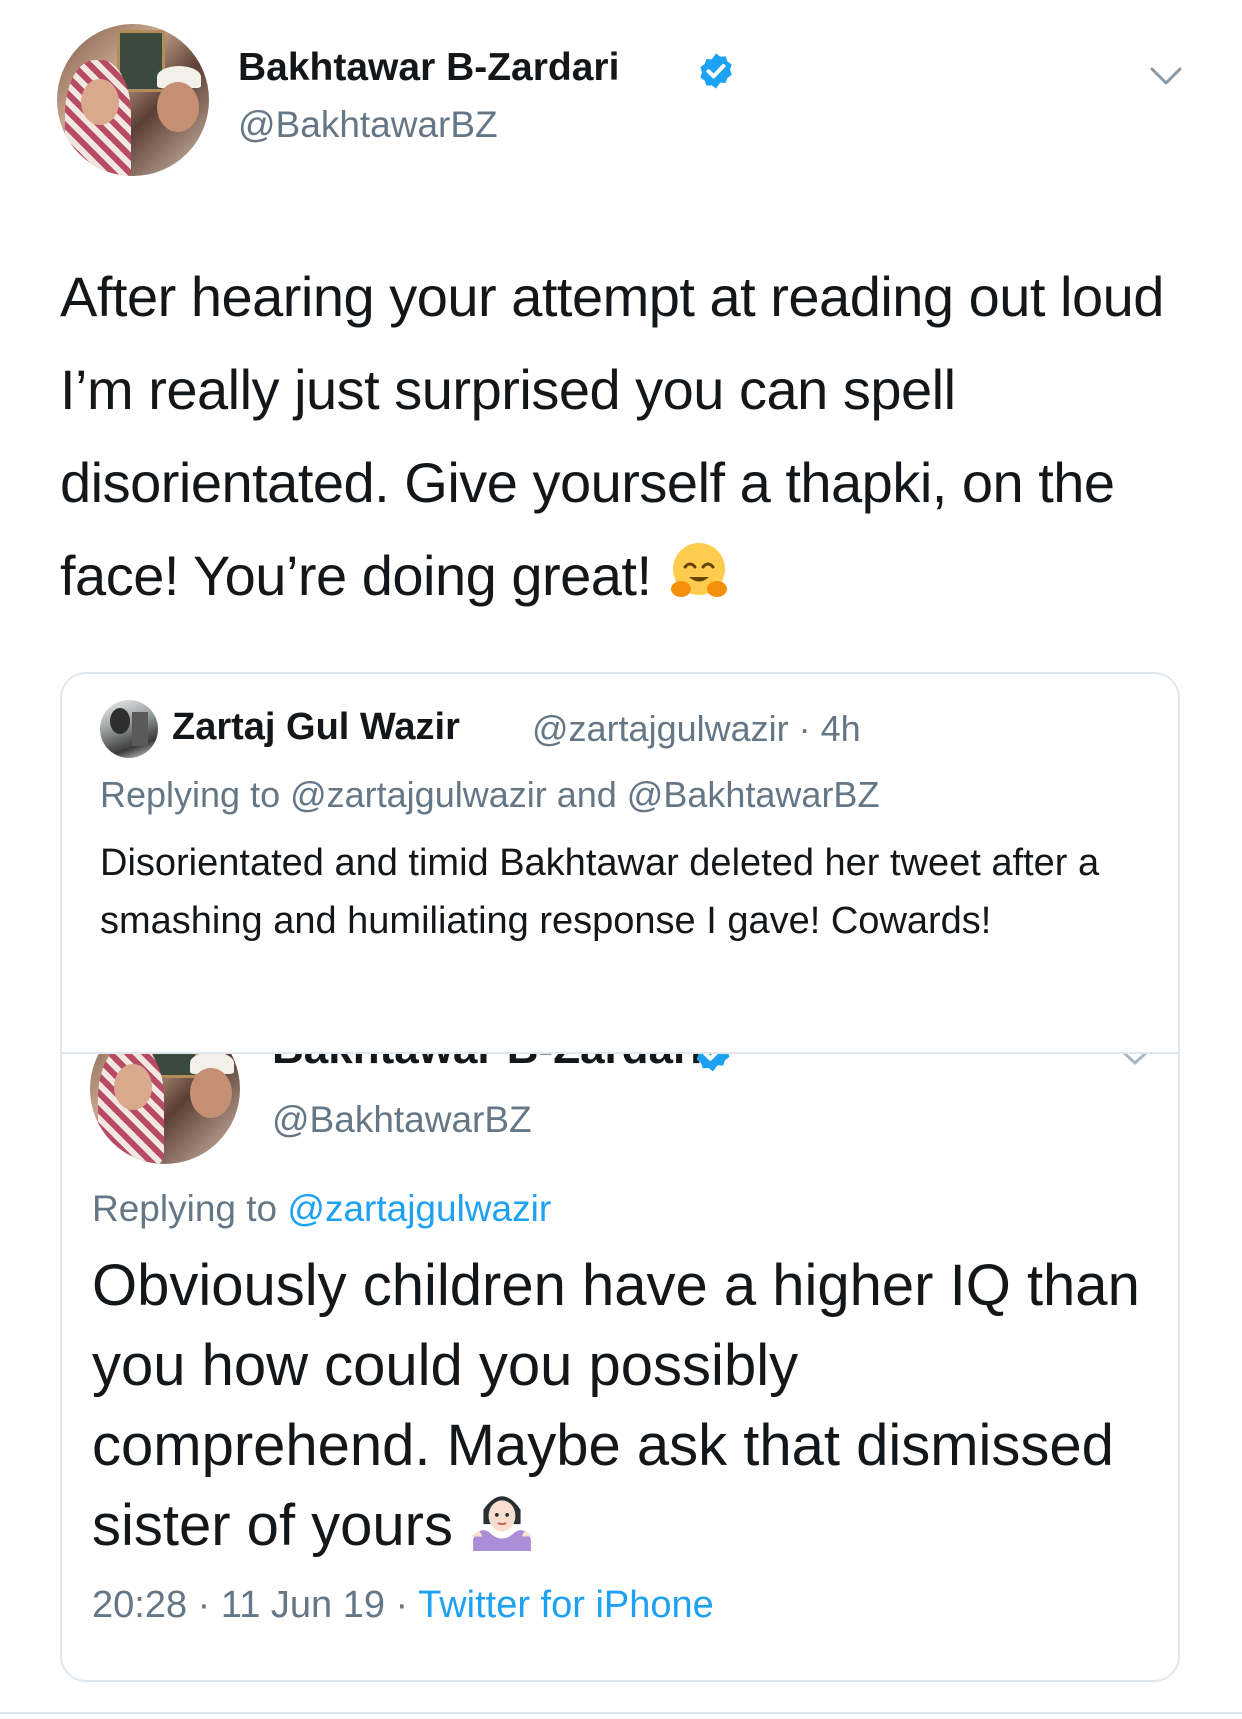  Describe the element at coordinates (165, 1109) in the screenshot. I see `embedded-author-avatar` at that location.